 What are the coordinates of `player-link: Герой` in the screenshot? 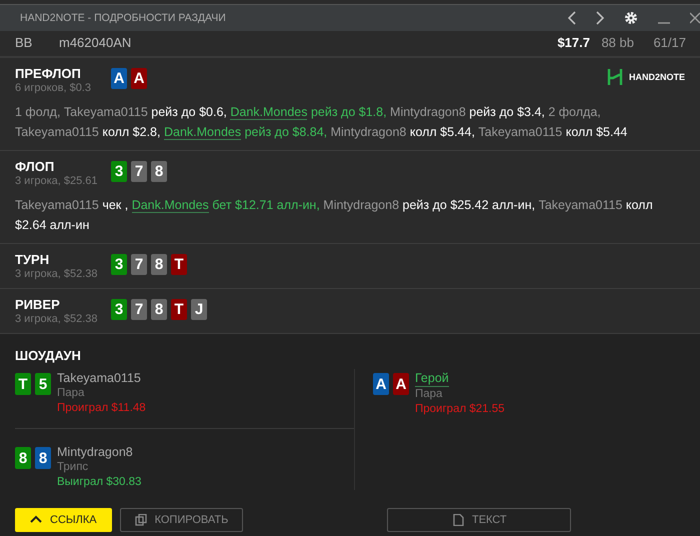 It's located at (432, 379).